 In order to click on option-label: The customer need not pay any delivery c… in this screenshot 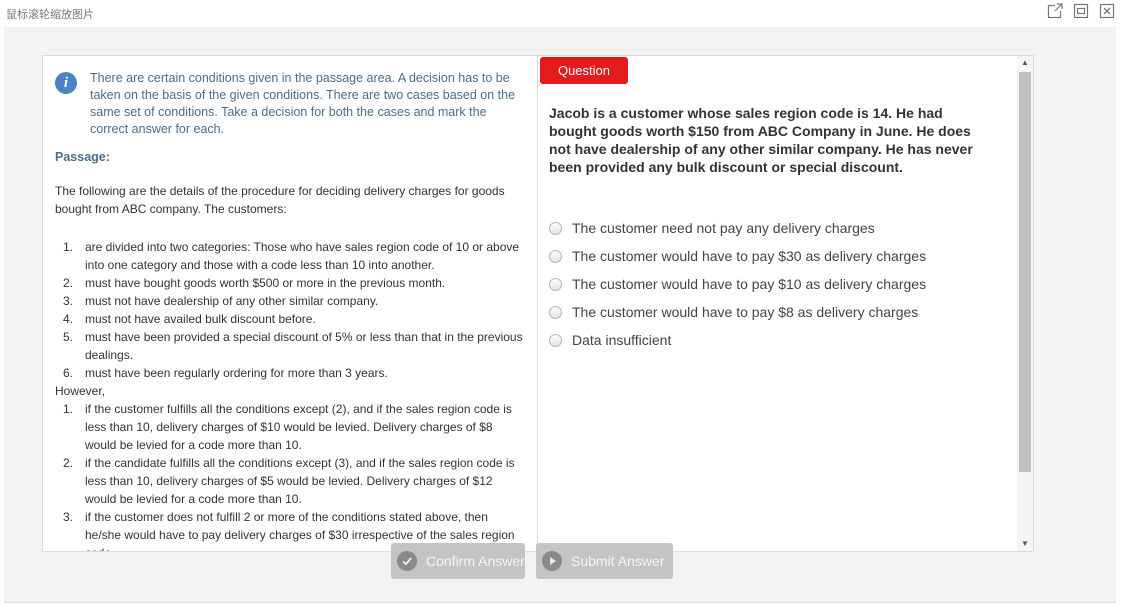, I will do `click(723, 228)`.